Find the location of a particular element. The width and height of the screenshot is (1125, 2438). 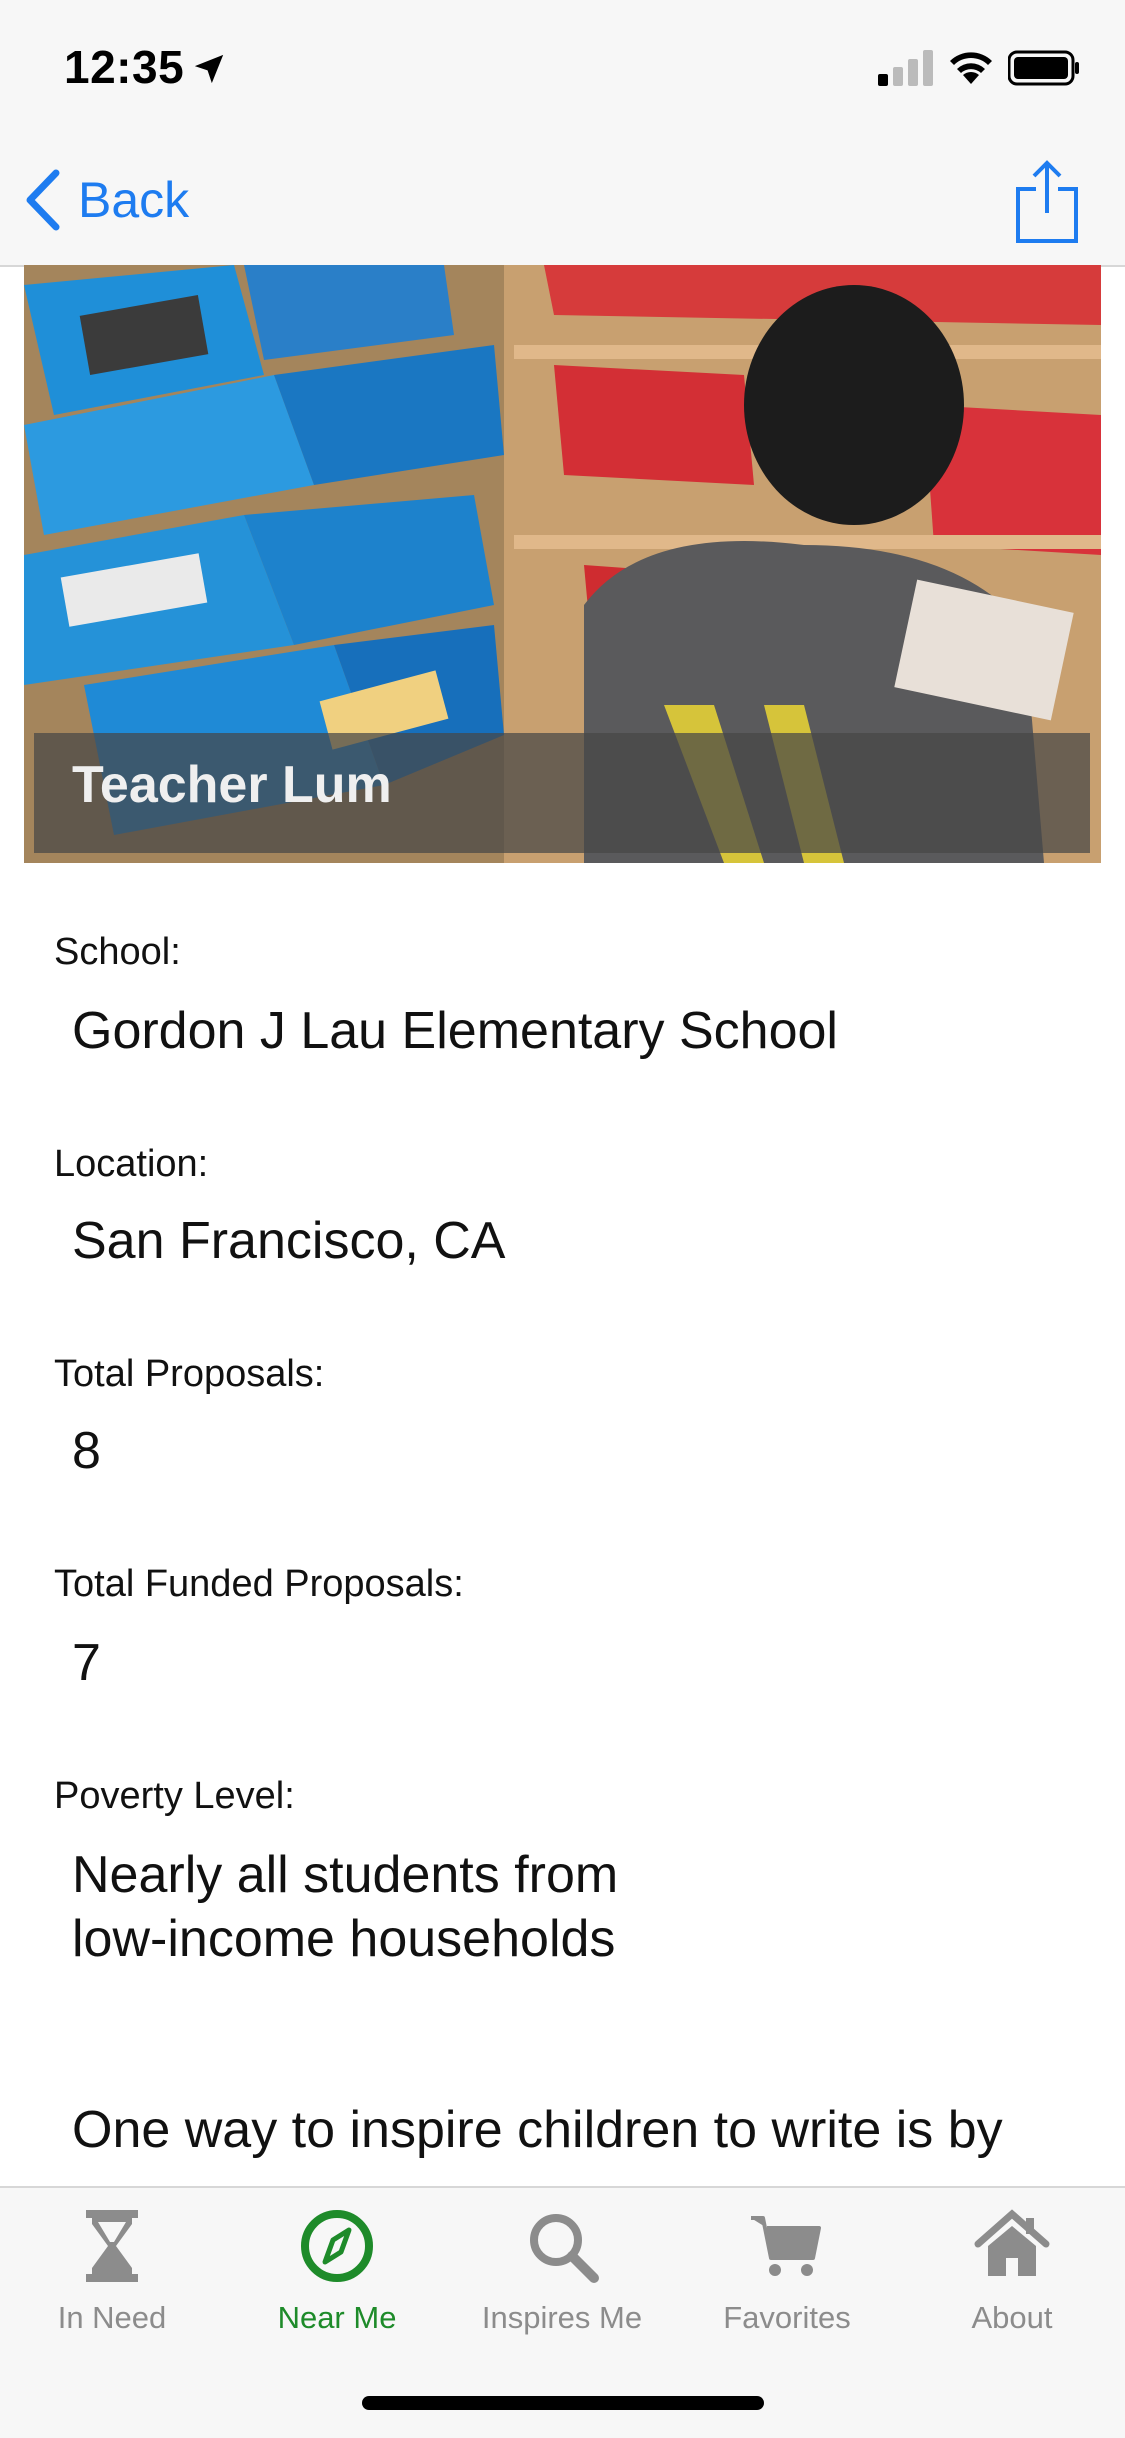

compass-icon is located at coordinates (337, 2246).